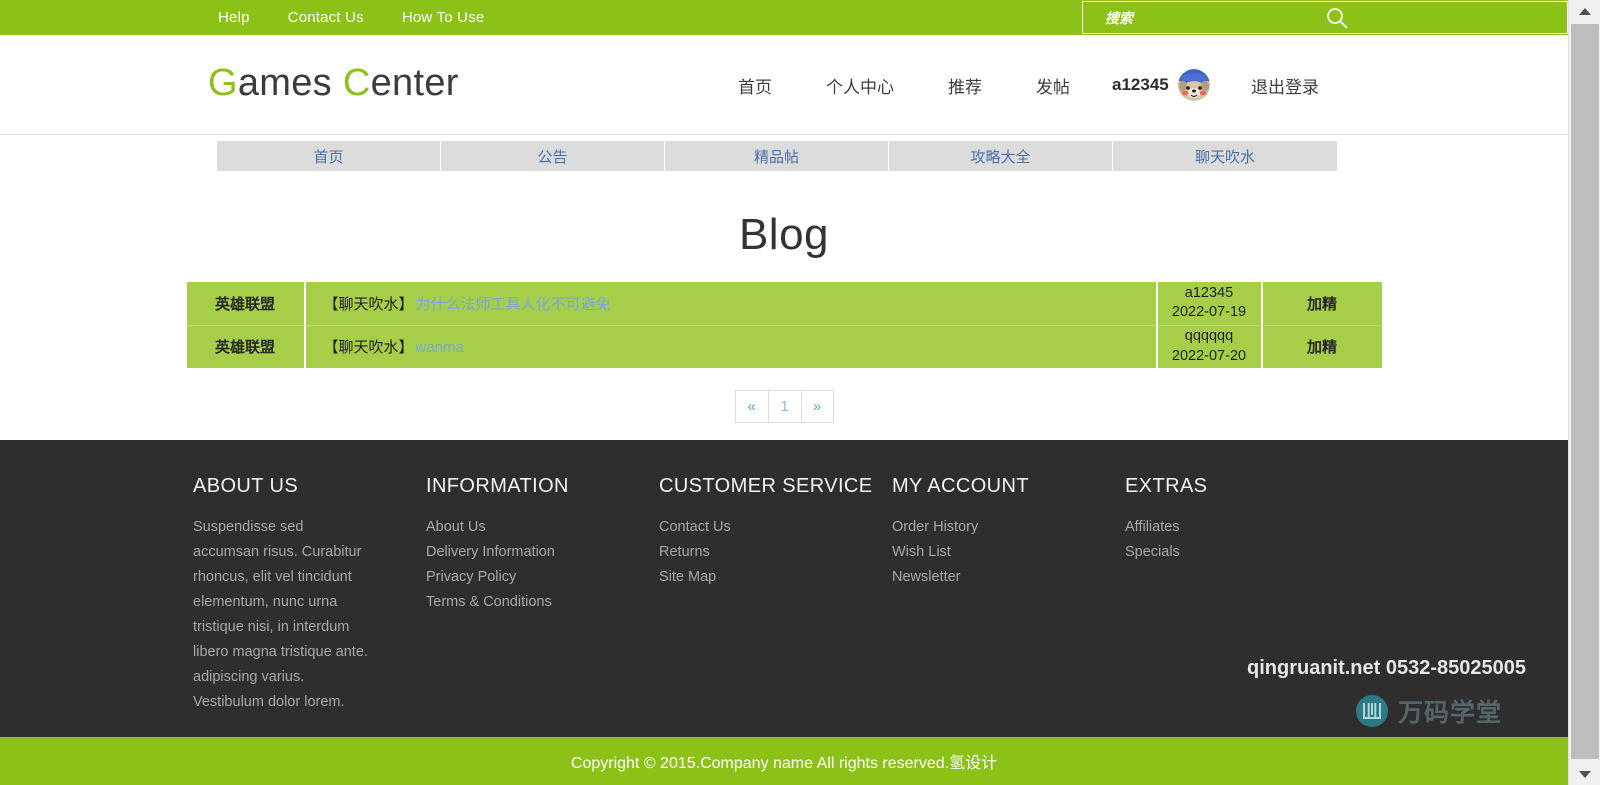 Image resolution: width=1600 pixels, height=785 pixels. What do you see at coordinates (775, 577) in the screenshot?
I see `footer-link-site-map: Site Map` at bounding box center [775, 577].